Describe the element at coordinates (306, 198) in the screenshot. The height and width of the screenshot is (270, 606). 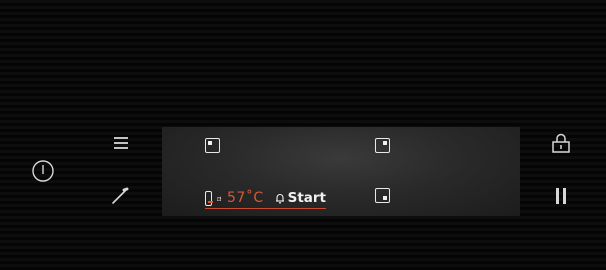
I see `start-label: Start` at that location.